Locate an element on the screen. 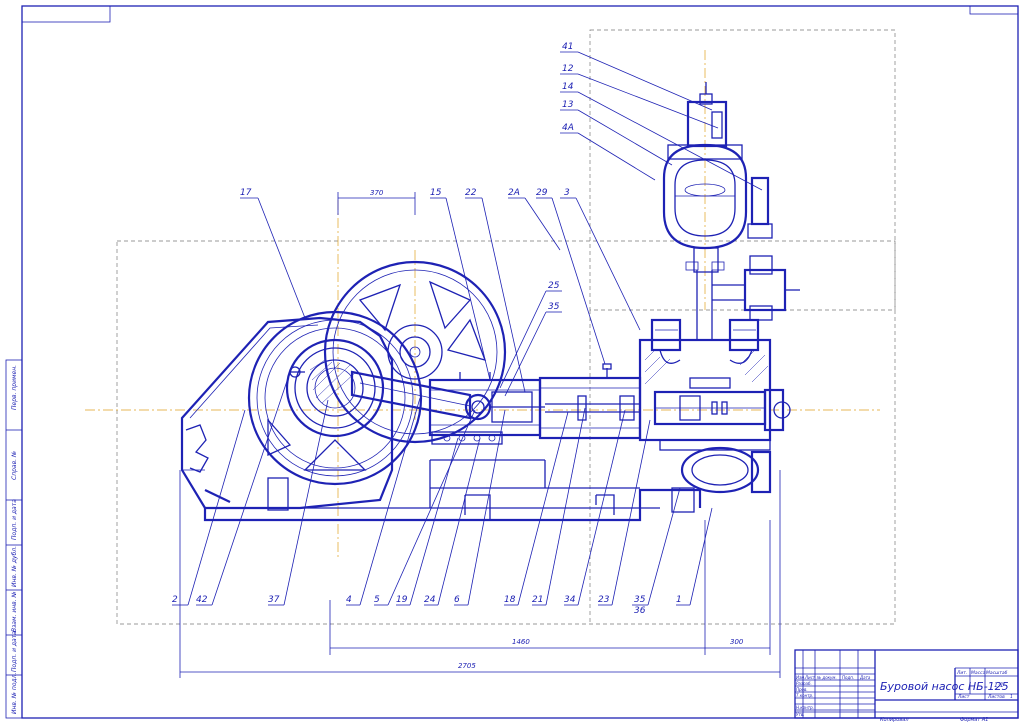 The width and height of the screenshot is (1024, 723). side-stamp-2: Справ. № is located at coordinates (14, 465).